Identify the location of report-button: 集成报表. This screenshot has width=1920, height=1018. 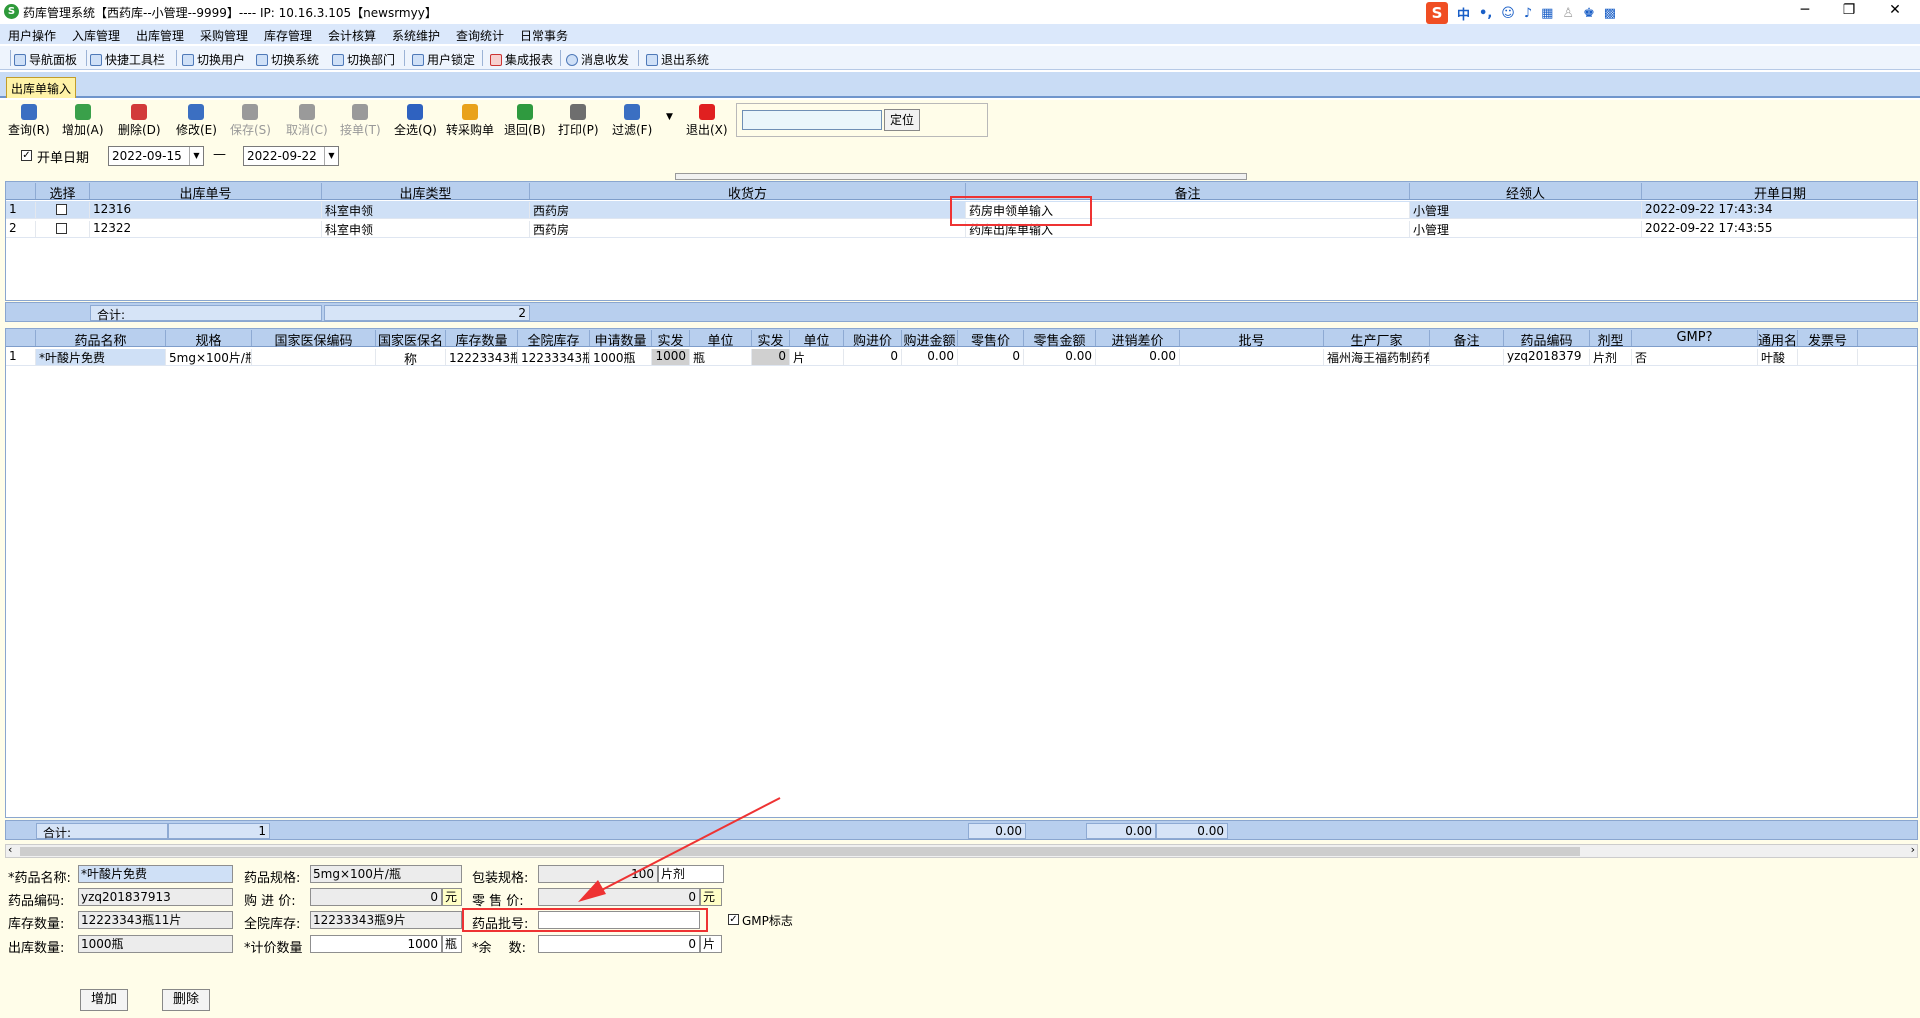
(521, 59).